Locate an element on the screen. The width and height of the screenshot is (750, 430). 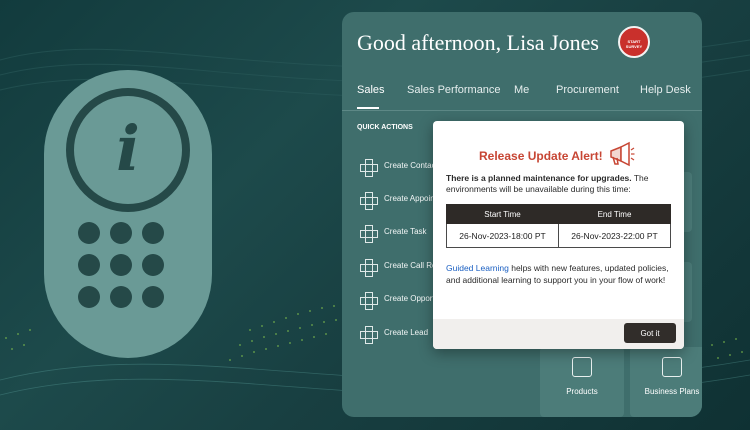
megaphone-icon is located at coordinates (622, 154).